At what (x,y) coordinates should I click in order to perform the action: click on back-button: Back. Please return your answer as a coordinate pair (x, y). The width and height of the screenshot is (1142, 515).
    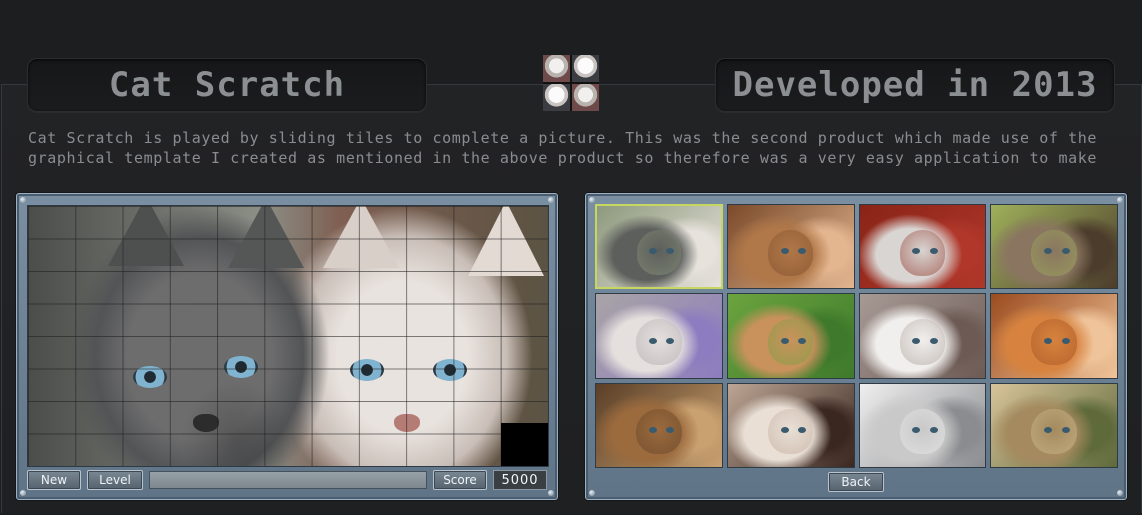
    Looking at the image, I should click on (856, 482).